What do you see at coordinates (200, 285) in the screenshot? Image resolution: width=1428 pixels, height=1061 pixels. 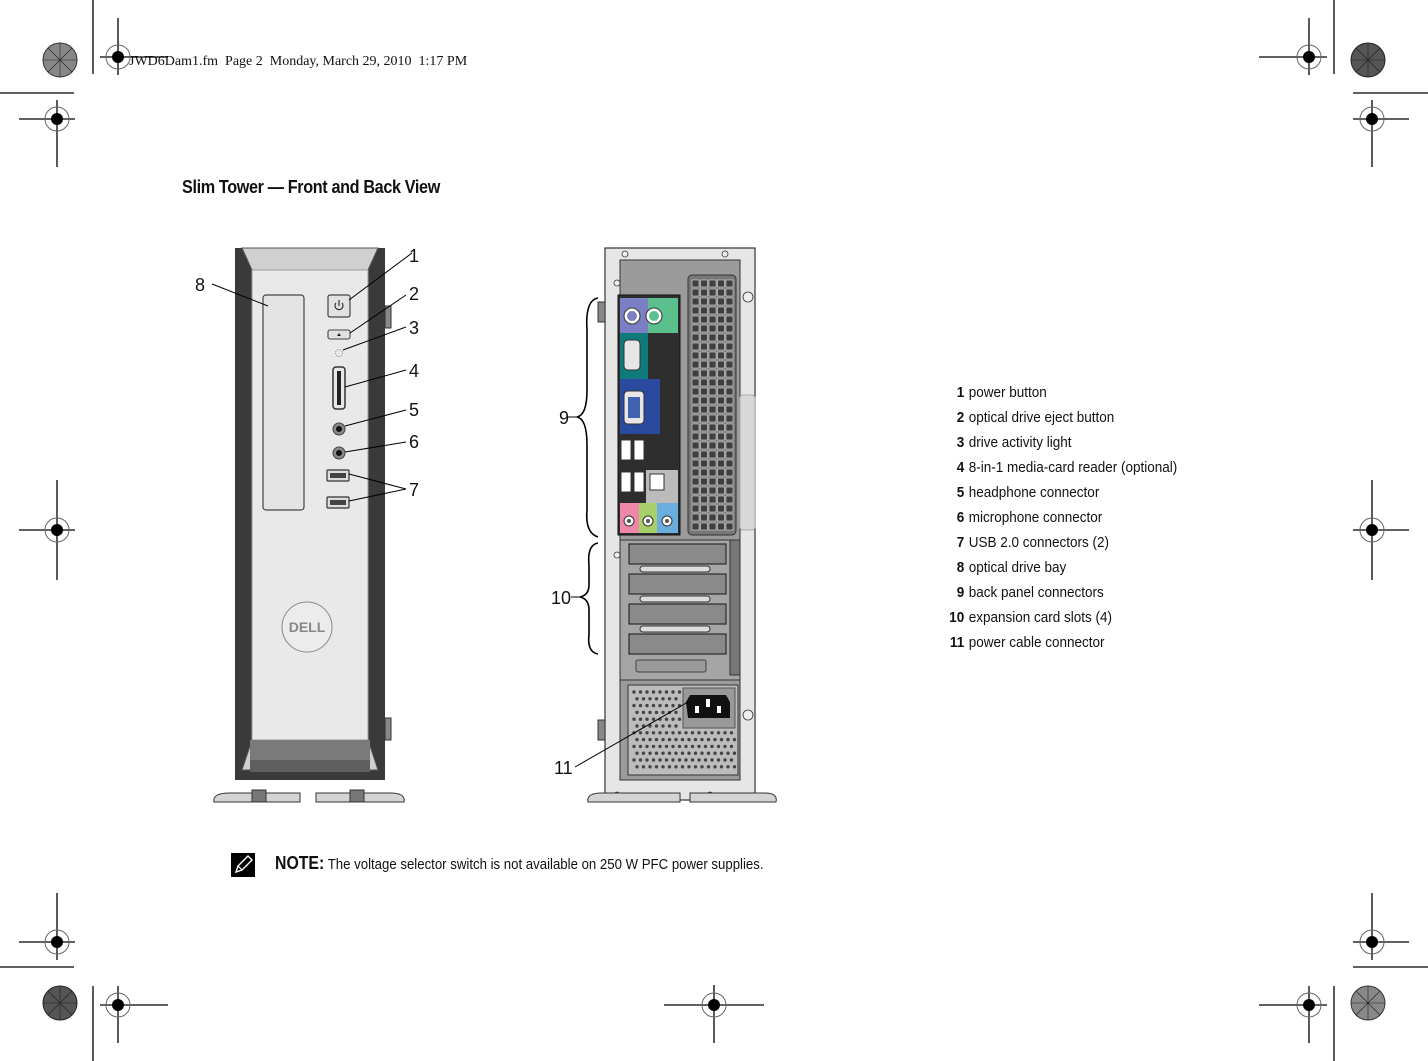 I see `callout-8: 8` at bounding box center [200, 285].